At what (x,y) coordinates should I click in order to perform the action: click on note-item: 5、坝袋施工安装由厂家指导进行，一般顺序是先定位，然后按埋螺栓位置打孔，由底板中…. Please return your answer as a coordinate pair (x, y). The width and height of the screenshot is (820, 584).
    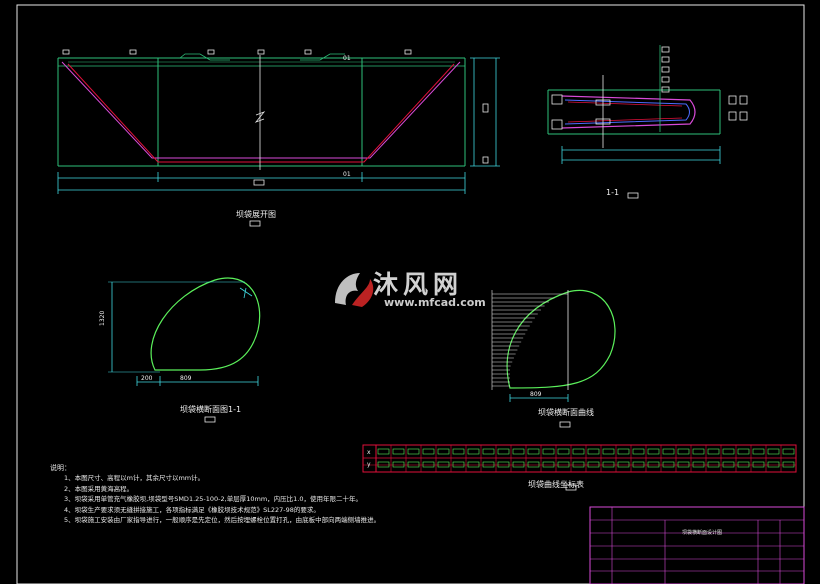
    Looking at the image, I should click on (222, 520).